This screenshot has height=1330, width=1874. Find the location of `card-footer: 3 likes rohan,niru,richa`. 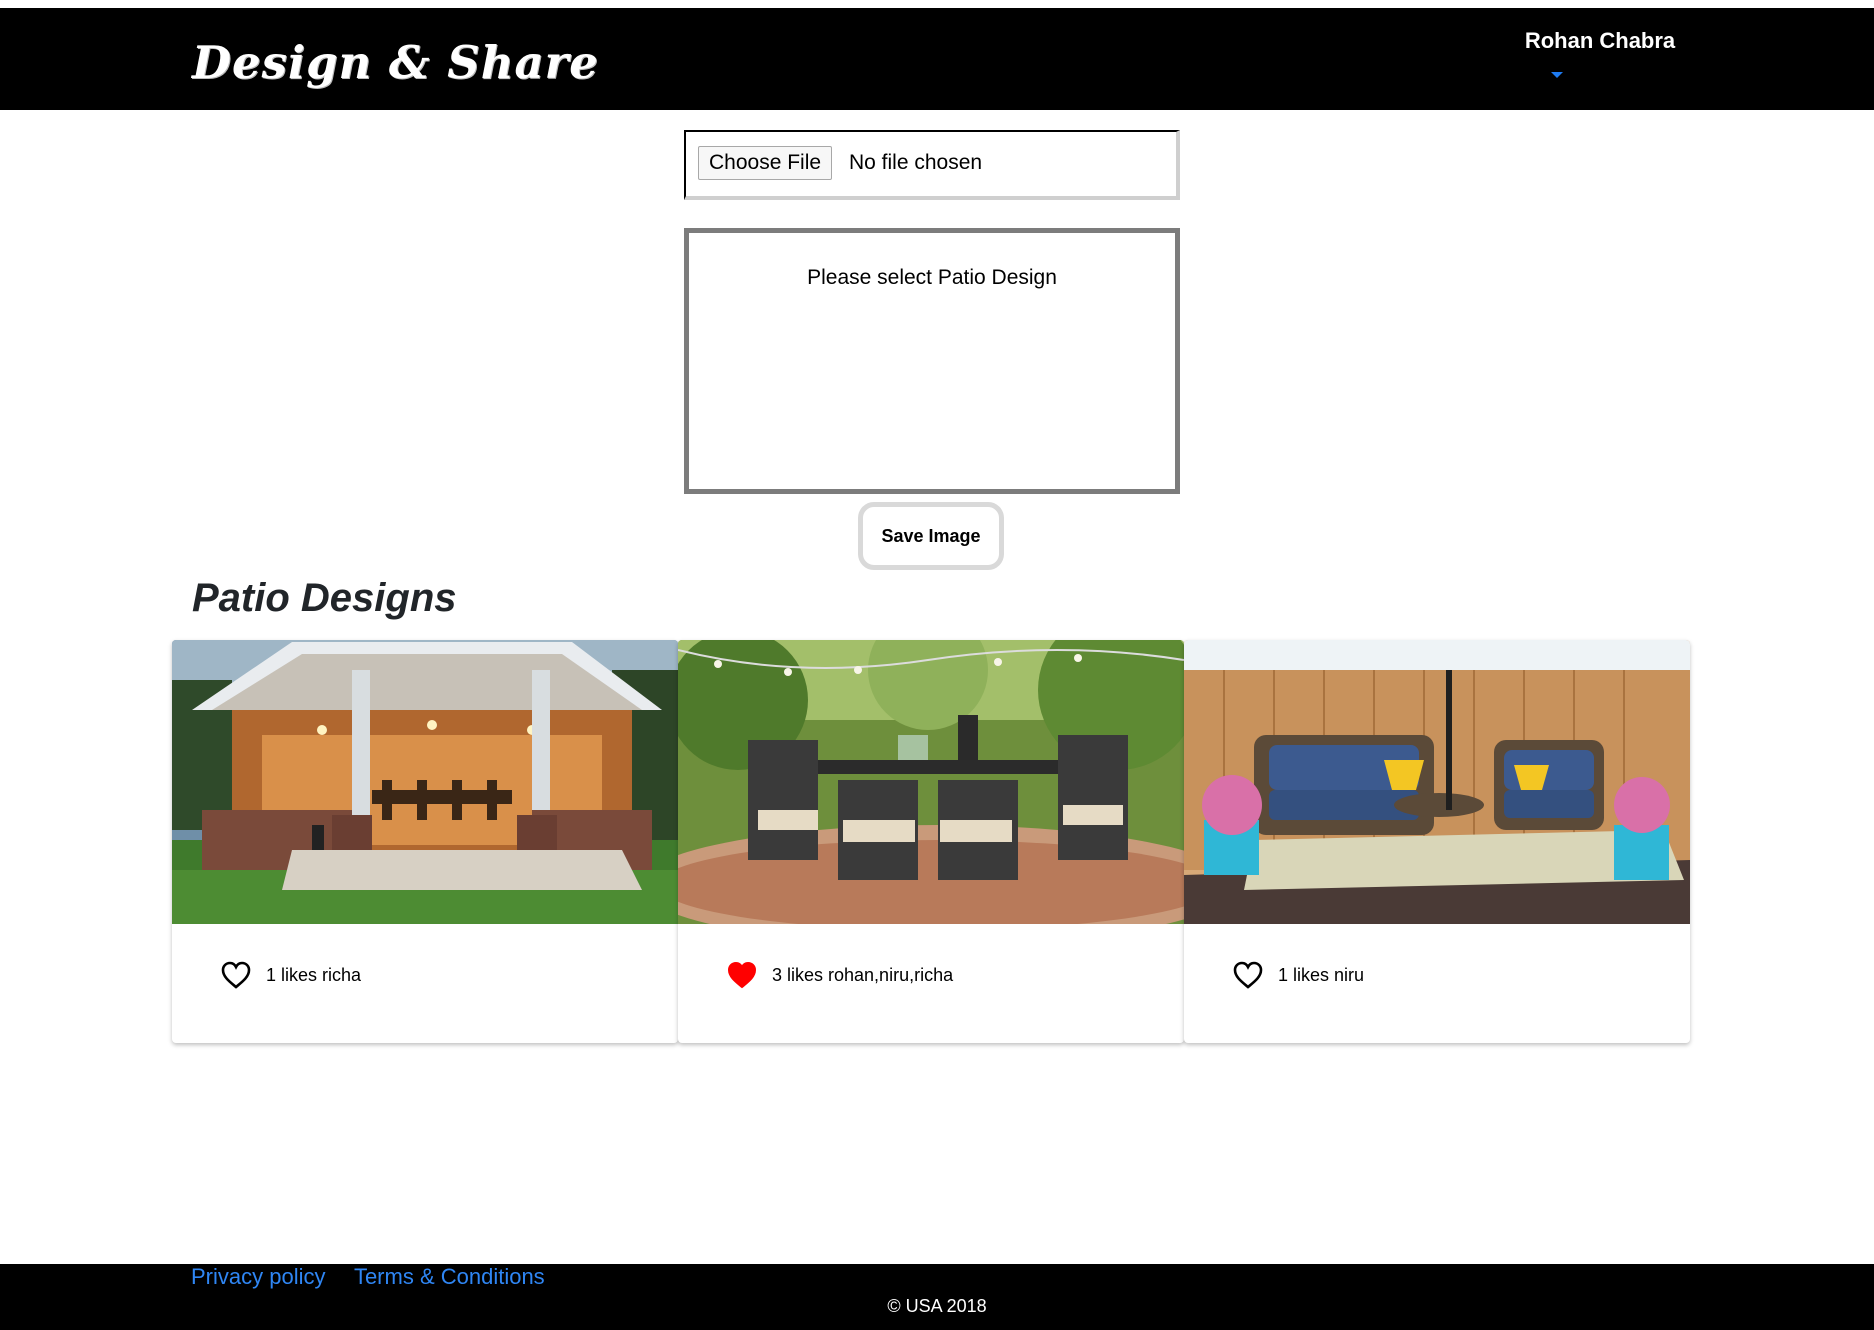

card-footer: 3 likes rohan,niru,richa is located at coordinates (839, 975).